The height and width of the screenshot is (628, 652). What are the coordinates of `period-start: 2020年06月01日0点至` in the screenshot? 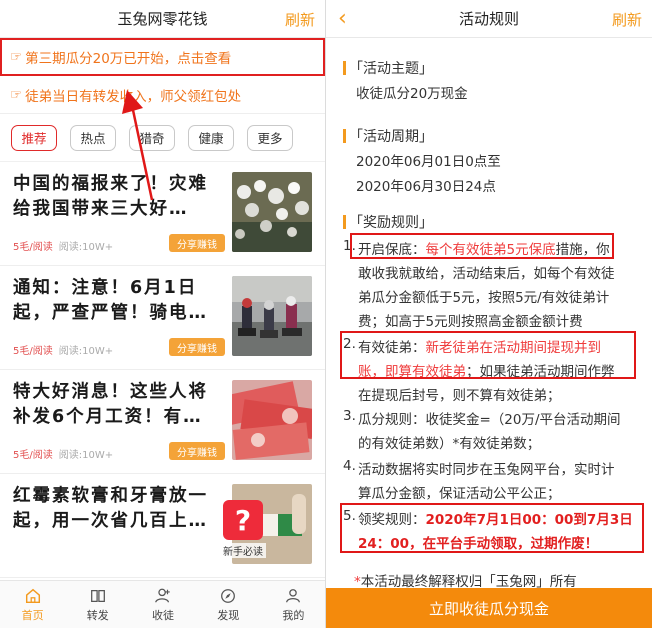 It's located at (428, 162).